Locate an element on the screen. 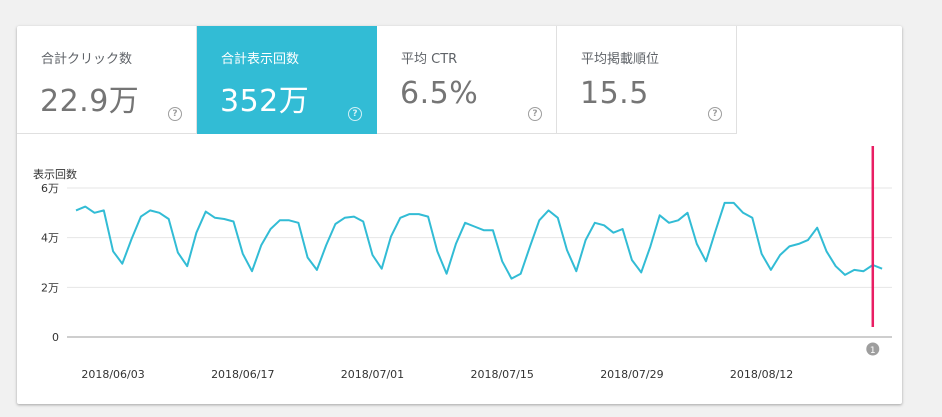 The image size is (942, 417). x-tick-label: 2018/07/15 is located at coordinates (501, 374).